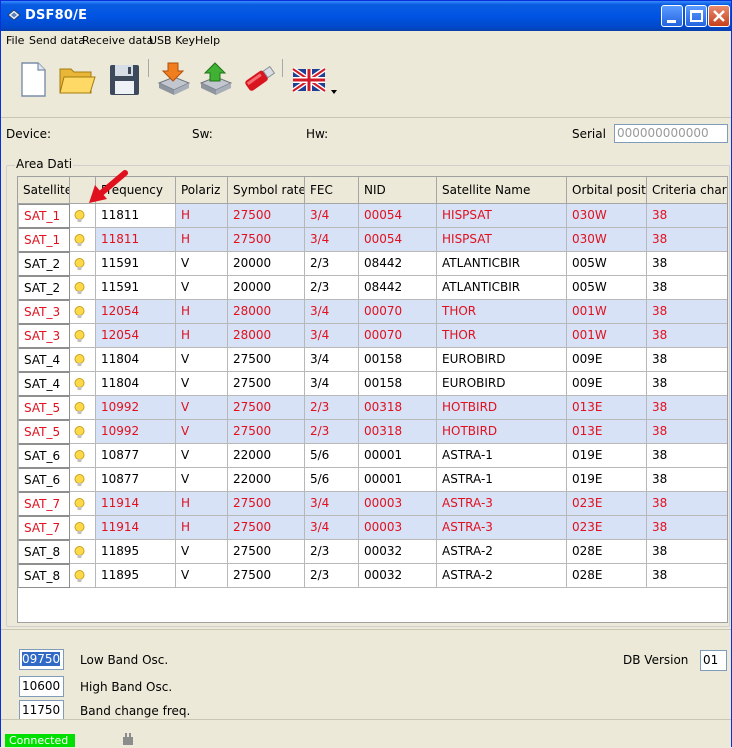  Describe the element at coordinates (398, 190) in the screenshot. I see `column-header-nid: NID` at that location.